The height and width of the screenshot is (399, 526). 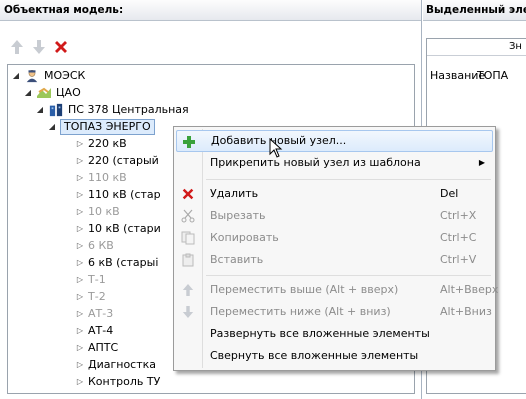 What do you see at coordinates (210, 10) in the screenshot?
I see `object-model-title: Объектная модель:` at bounding box center [210, 10].